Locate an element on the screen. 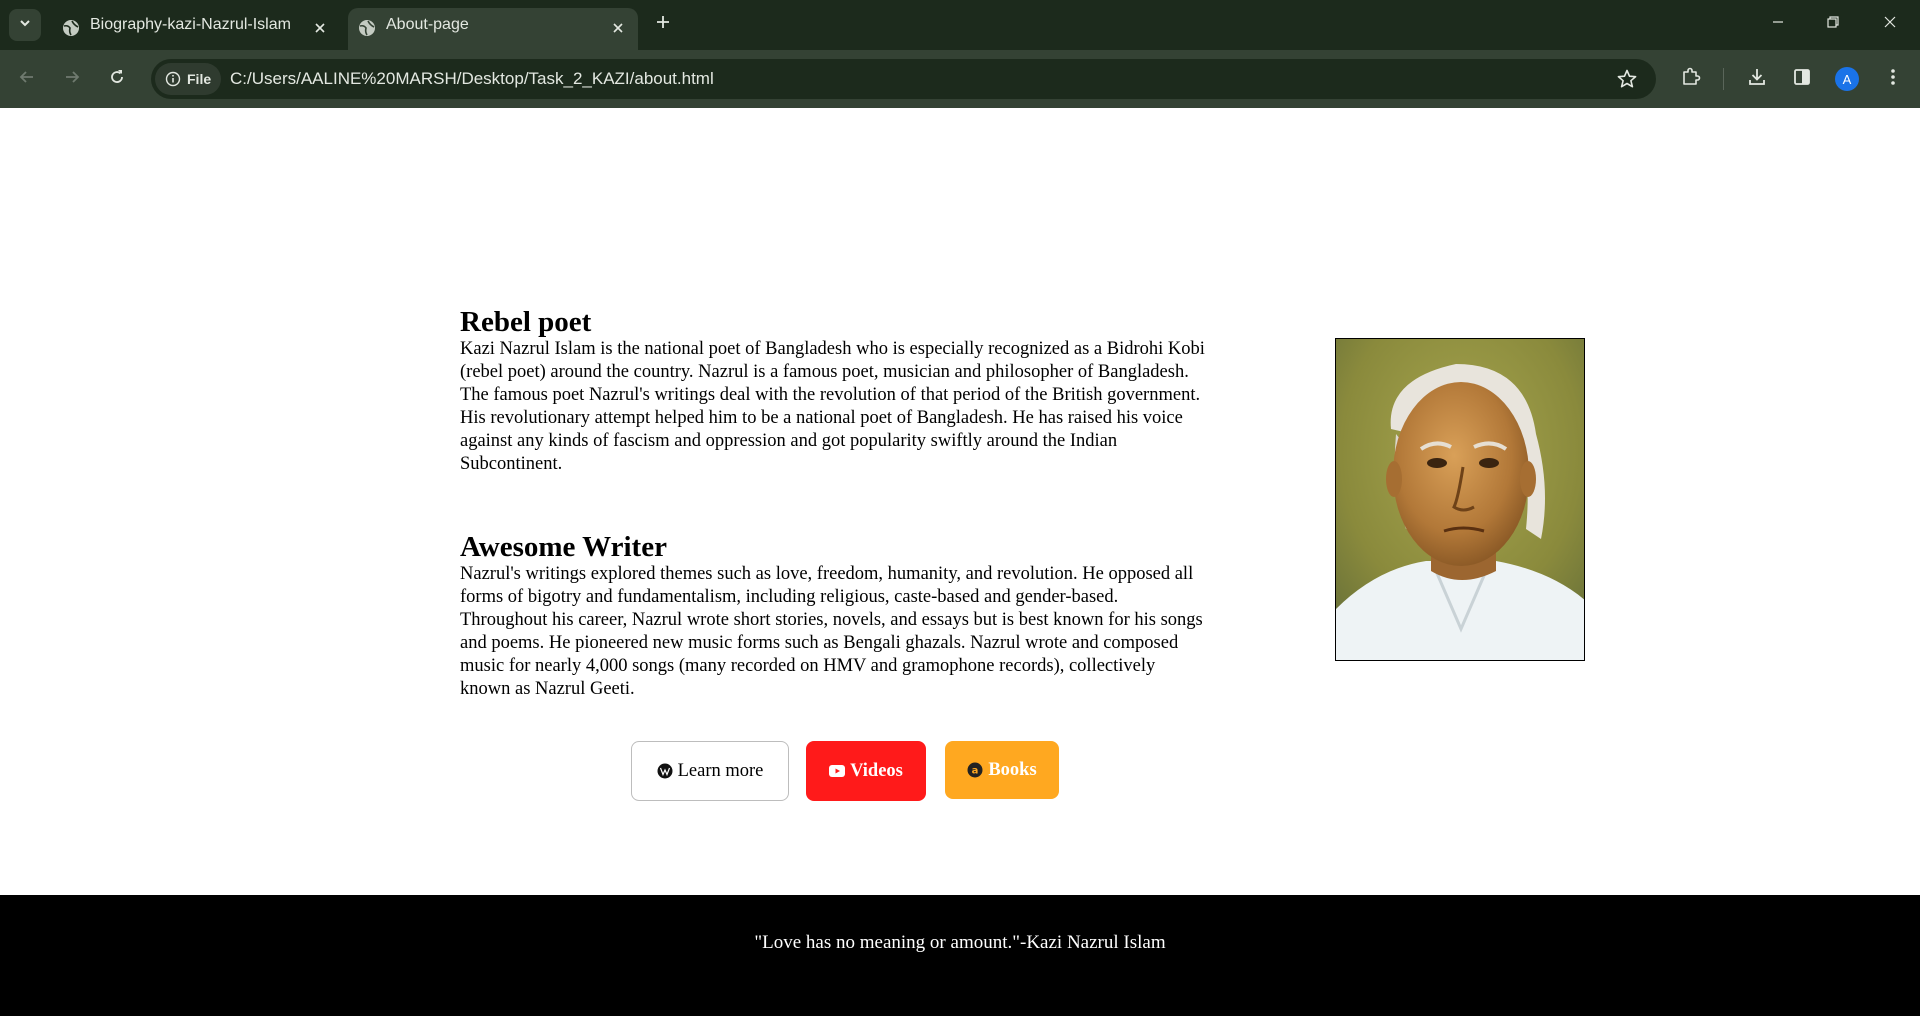 This screenshot has width=1920, height=1016. videos-label: Videos is located at coordinates (876, 770).